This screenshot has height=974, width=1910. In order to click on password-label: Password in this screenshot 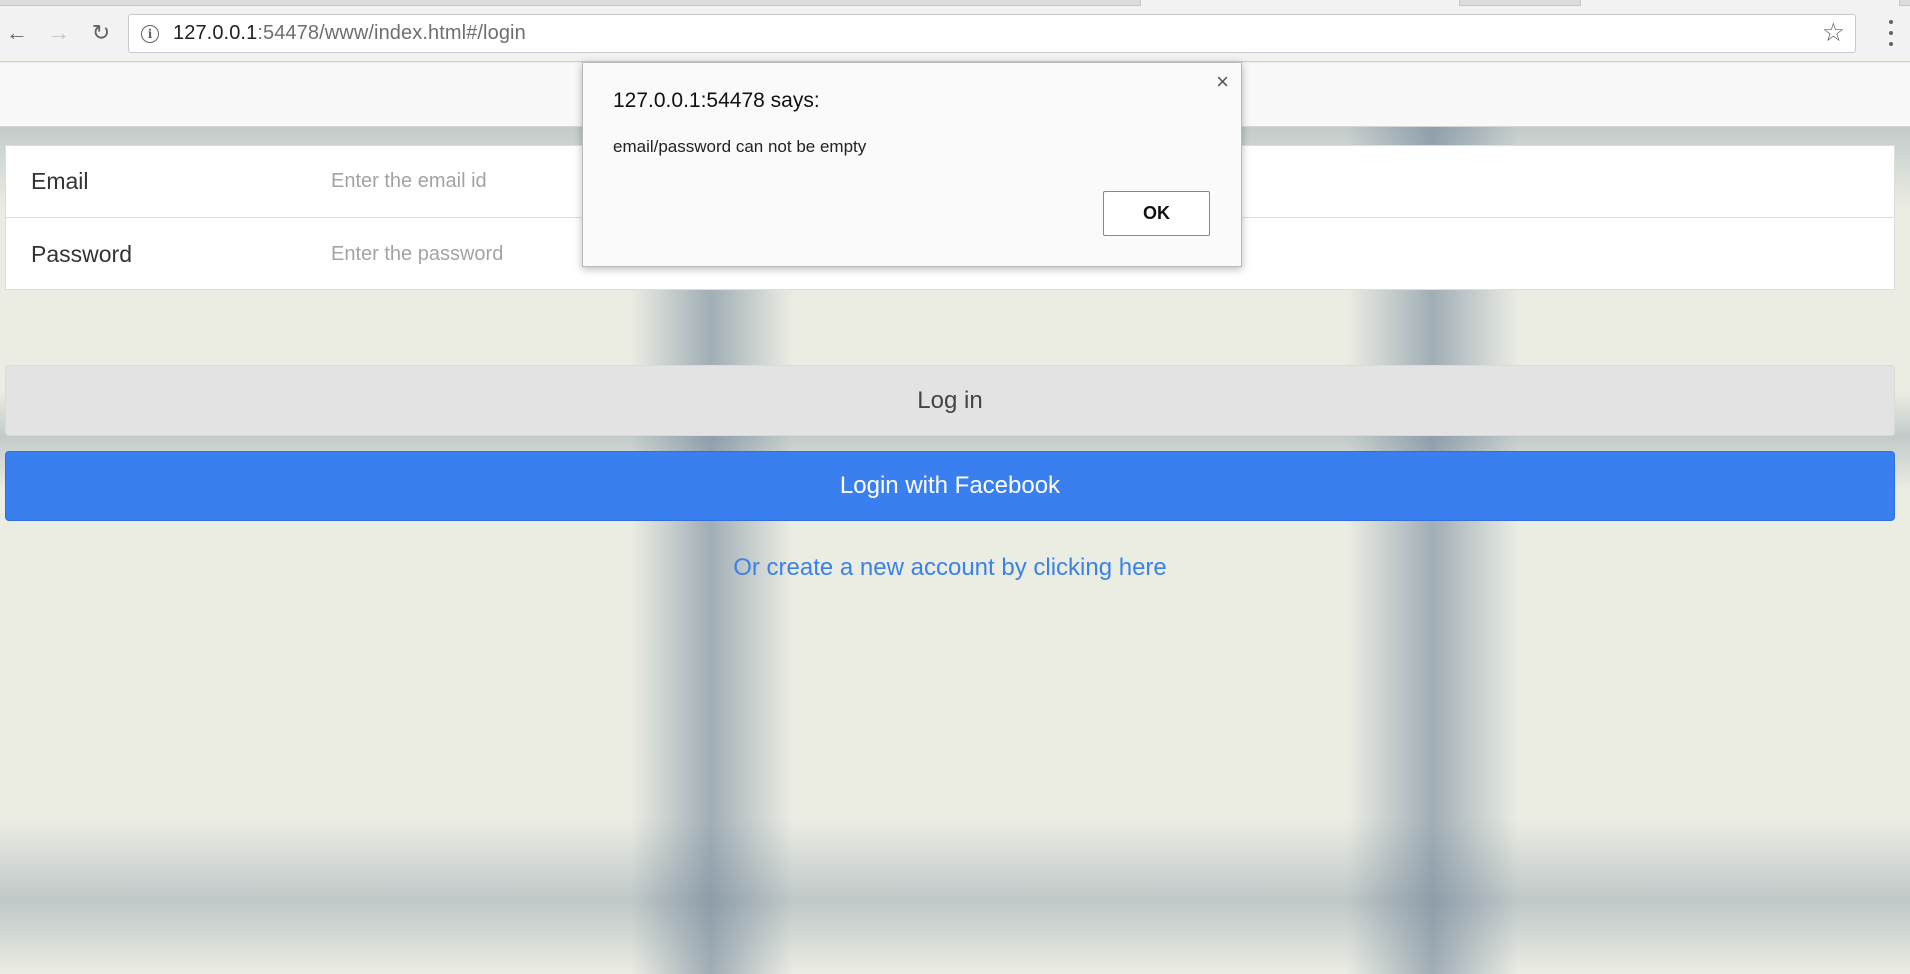, I will do `click(81, 253)`.